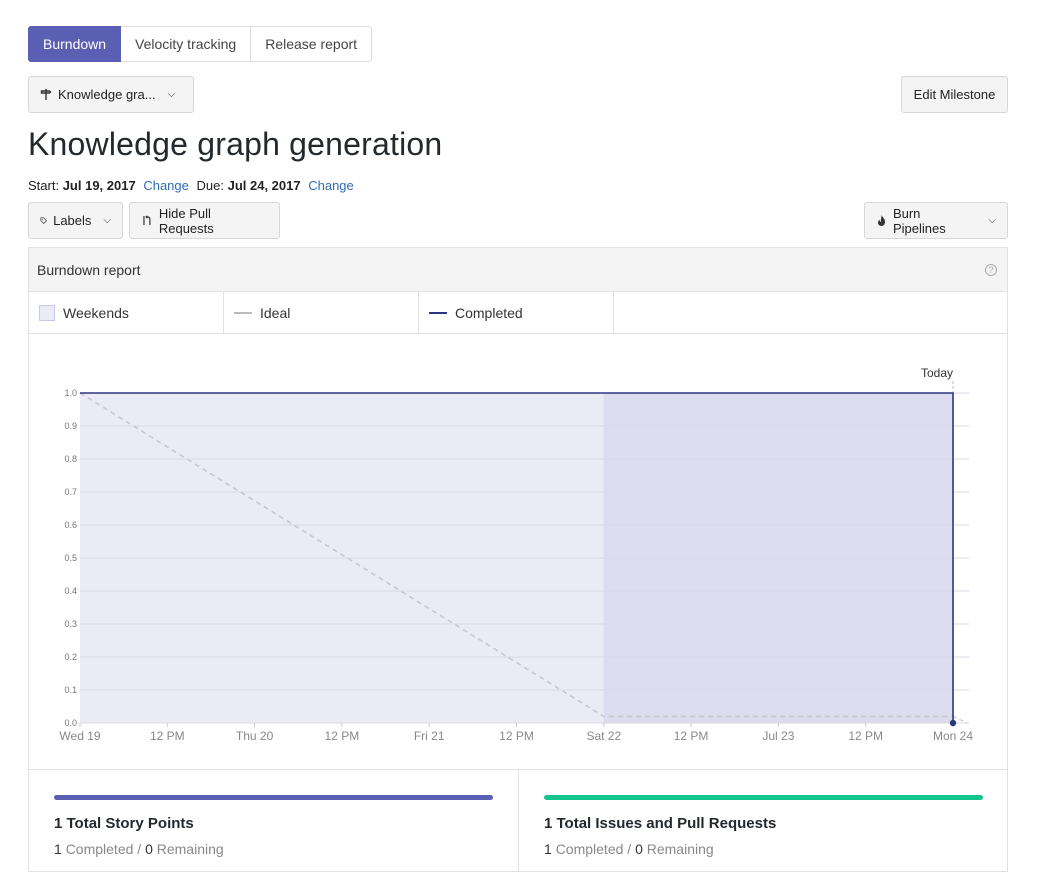 The height and width of the screenshot is (878, 1048). Describe the element at coordinates (99, 185) in the screenshot. I see `start-date: Jul 19, 2017` at that location.